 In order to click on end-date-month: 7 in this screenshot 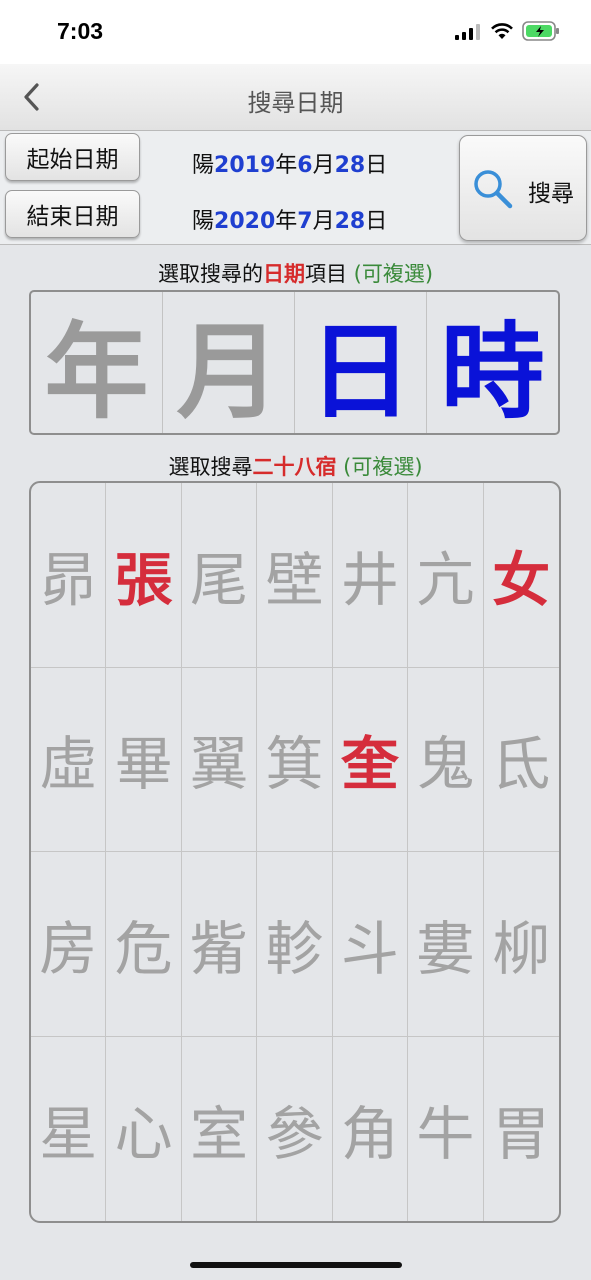, I will do `click(305, 221)`.